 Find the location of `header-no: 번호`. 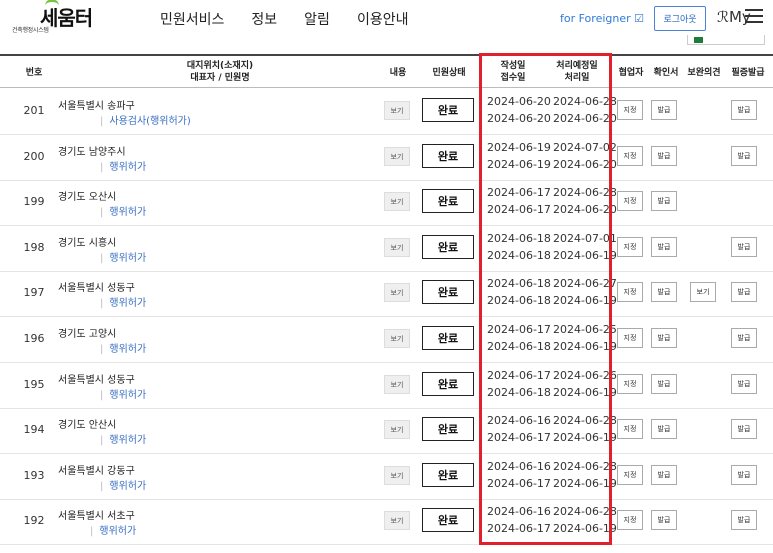

header-no: 번호 is located at coordinates (34, 73).